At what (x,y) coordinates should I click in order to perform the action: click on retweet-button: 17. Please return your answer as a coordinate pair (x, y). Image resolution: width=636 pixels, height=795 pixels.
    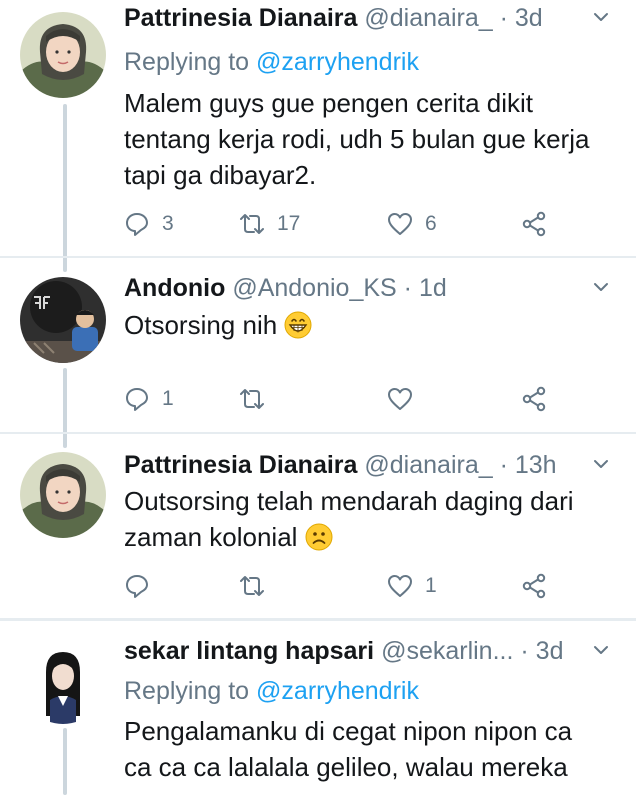
    Looking at the image, I should click on (269, 224).